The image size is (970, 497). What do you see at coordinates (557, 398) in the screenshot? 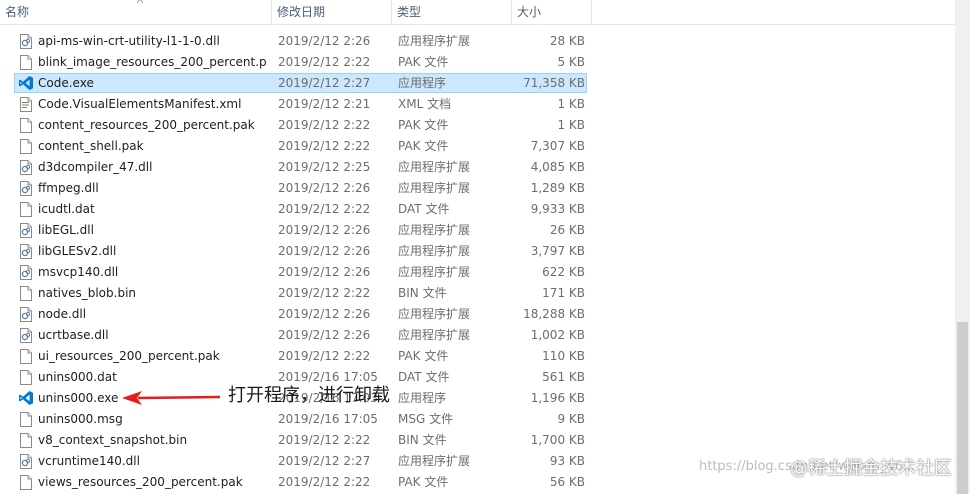
I see `file-size: 1,196 KB` at bounding box center [557, 398].